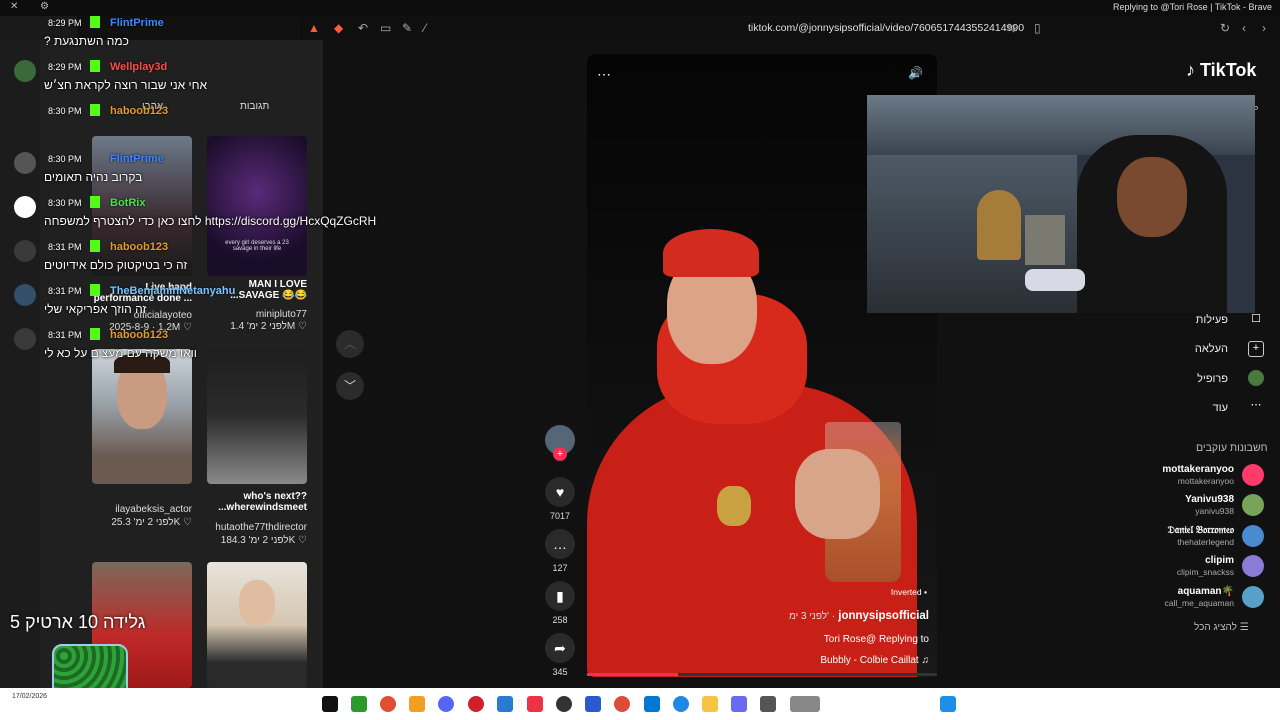 The height and width of the screenshot is (720, 1280). What do you see at coordinates (330, 704) in the screenshot?
I see `terminal-icon` at bounding box center [330, 704].